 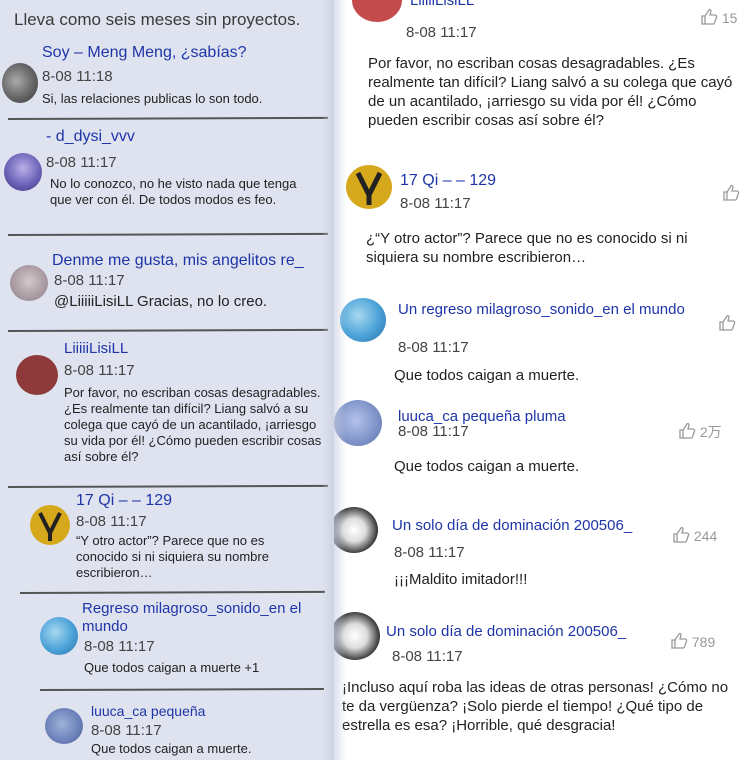 What do you see at coordinates (172, 667) in the screenshot?
I see `comment-text: Que todos caigan a muerte +1` at bounding box center [172, 667].